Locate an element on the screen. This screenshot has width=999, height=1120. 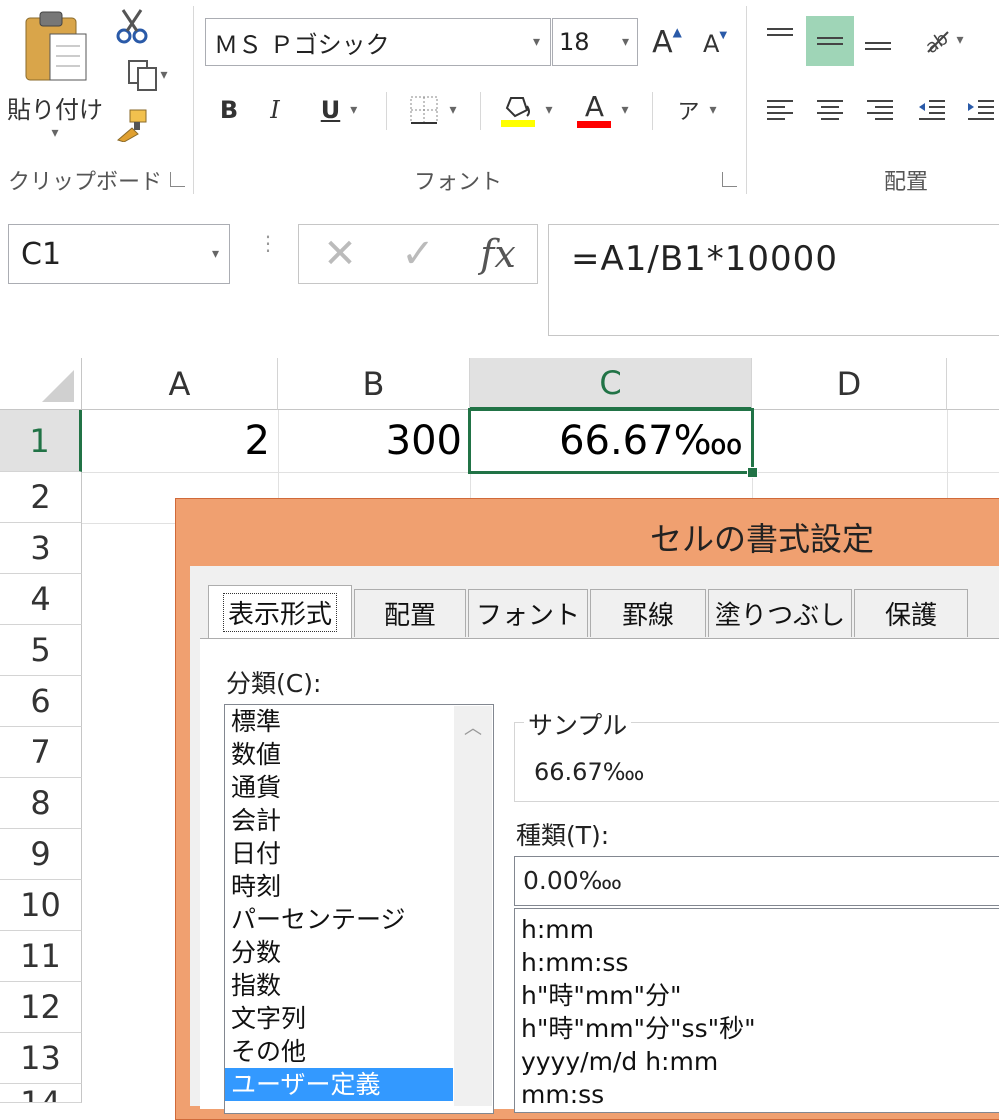
fill-color-button: ▾ is located at coordinates (527, 110).